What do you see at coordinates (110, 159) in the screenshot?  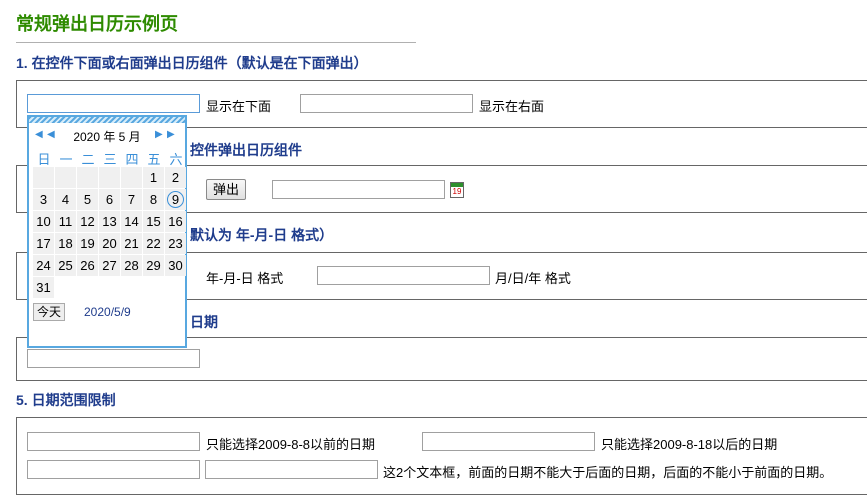 I see `weekday-wed: 三` at bounding box center [110, 159].